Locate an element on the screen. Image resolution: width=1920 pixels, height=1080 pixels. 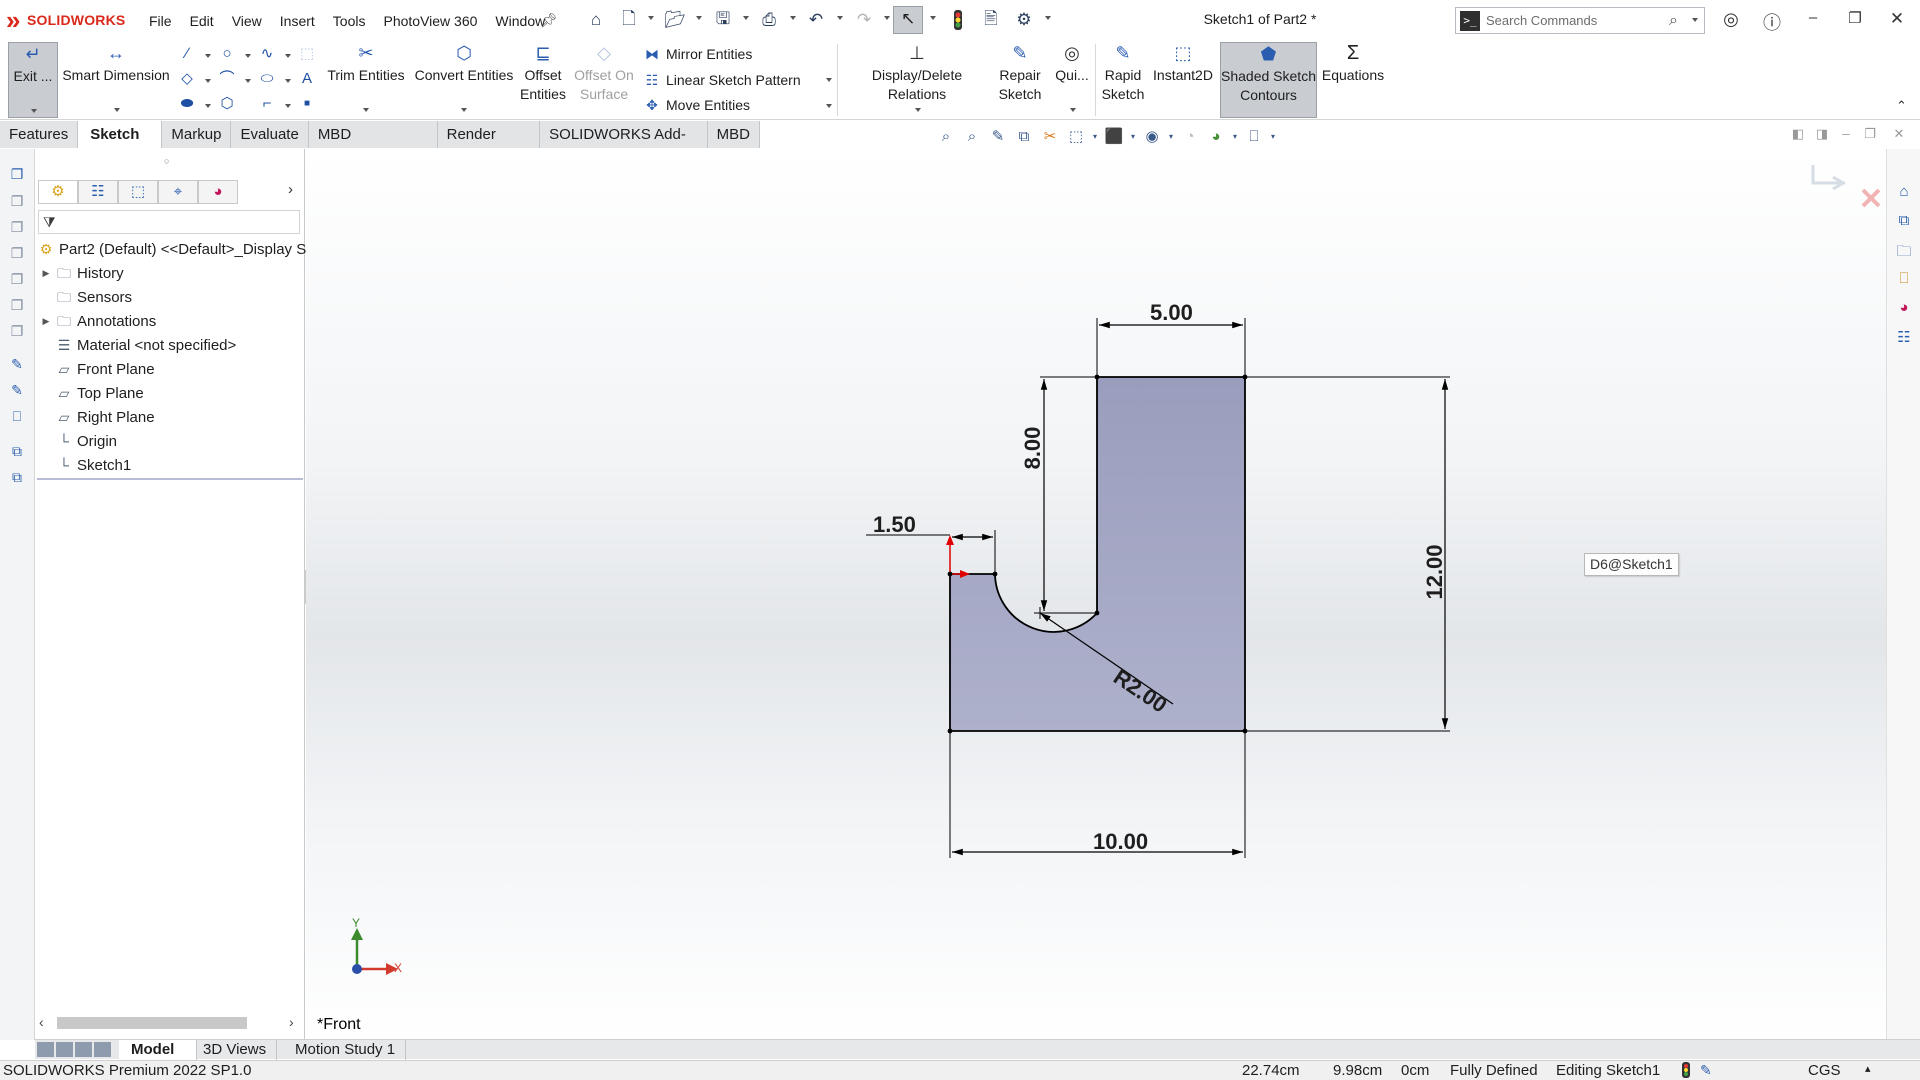
tree-item-material: ☰ Material <not specified> is located at coordinates (139, 345).